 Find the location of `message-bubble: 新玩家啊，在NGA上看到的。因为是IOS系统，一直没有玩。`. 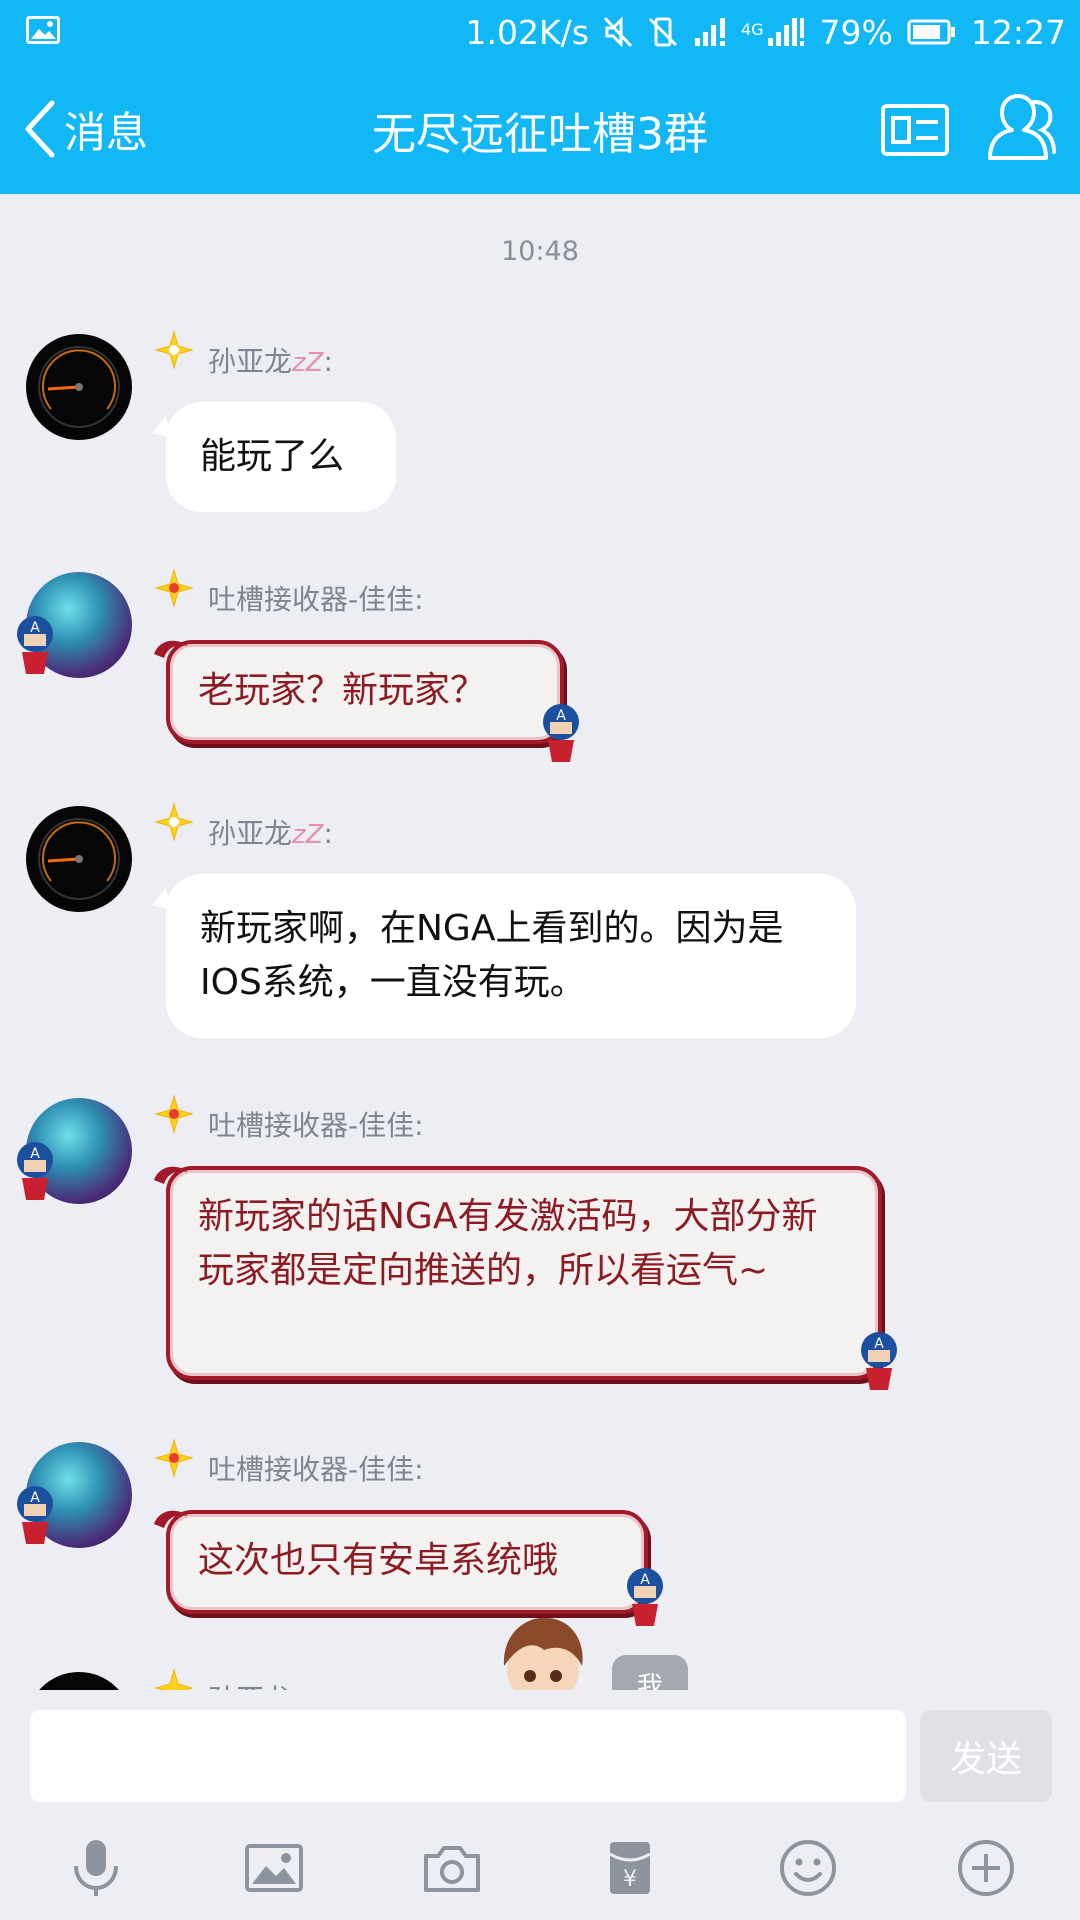

message-bubble: 新玩家啊，在NGA上看到的。因为是IOS系统，一直没有玩。 is located at coordinates (511, 956).